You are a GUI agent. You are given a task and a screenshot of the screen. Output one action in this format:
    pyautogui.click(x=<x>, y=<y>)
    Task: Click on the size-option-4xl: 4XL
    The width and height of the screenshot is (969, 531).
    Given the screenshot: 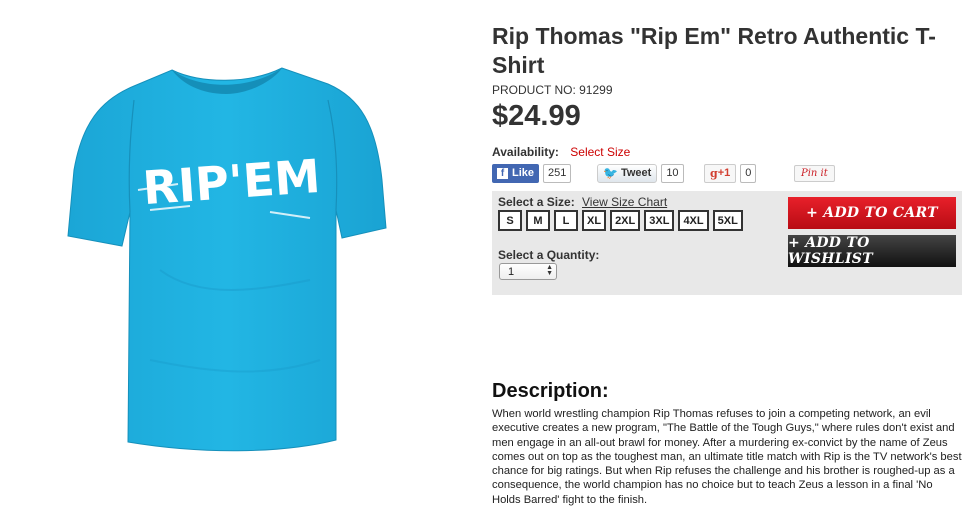 What is the action you would take?
    pyautogui.click(x=693, y=220)
    